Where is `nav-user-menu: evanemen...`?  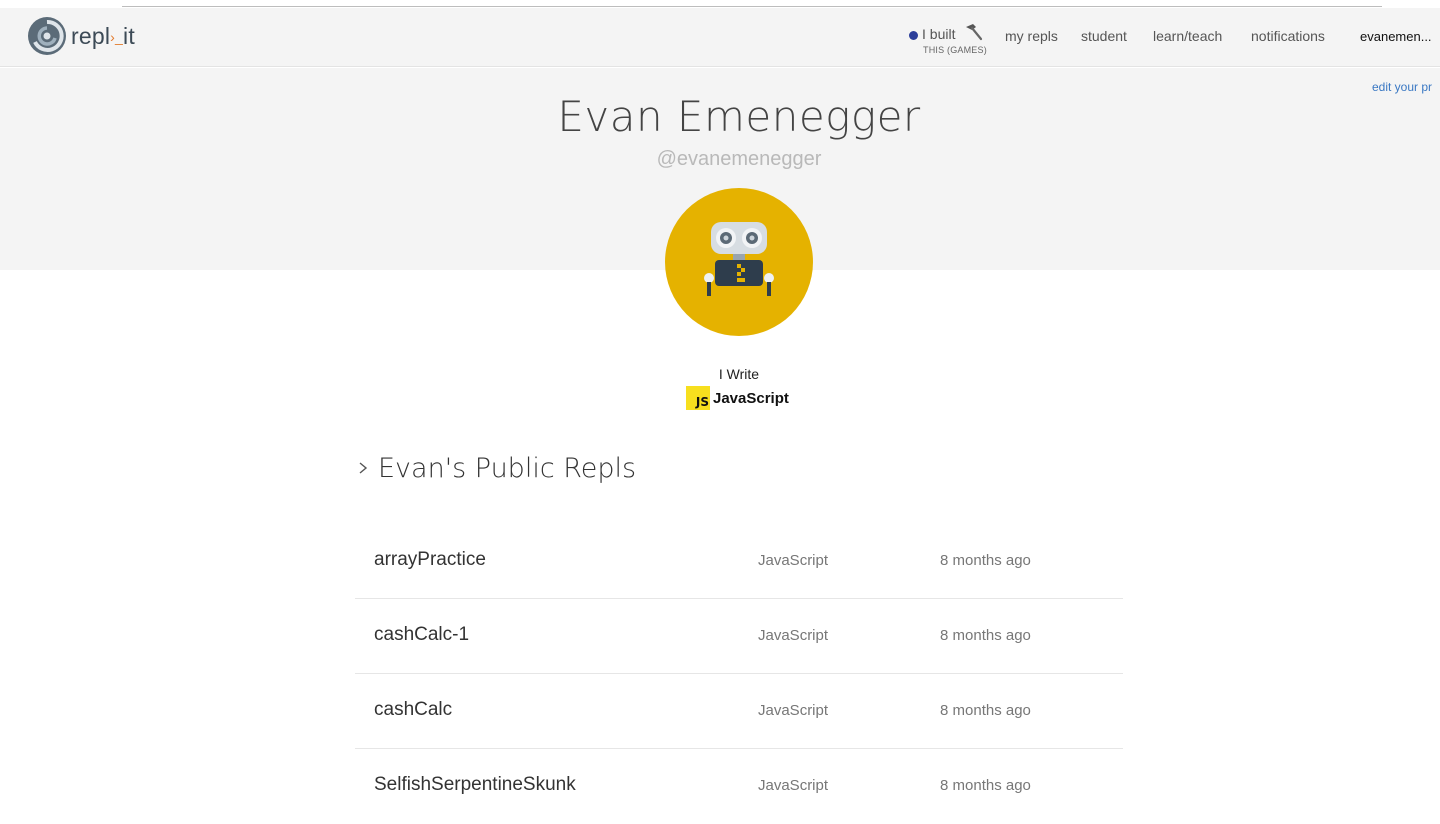 nav-user-menu: evanemen... is located at coordinates (1396, 36).